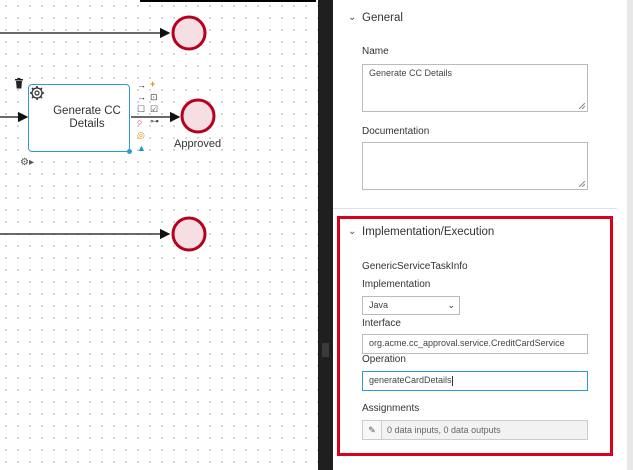 The image size is (633, 470). Describe the element at coordinates (475, 208) in the screenshot. I see `section-divider` at that location.